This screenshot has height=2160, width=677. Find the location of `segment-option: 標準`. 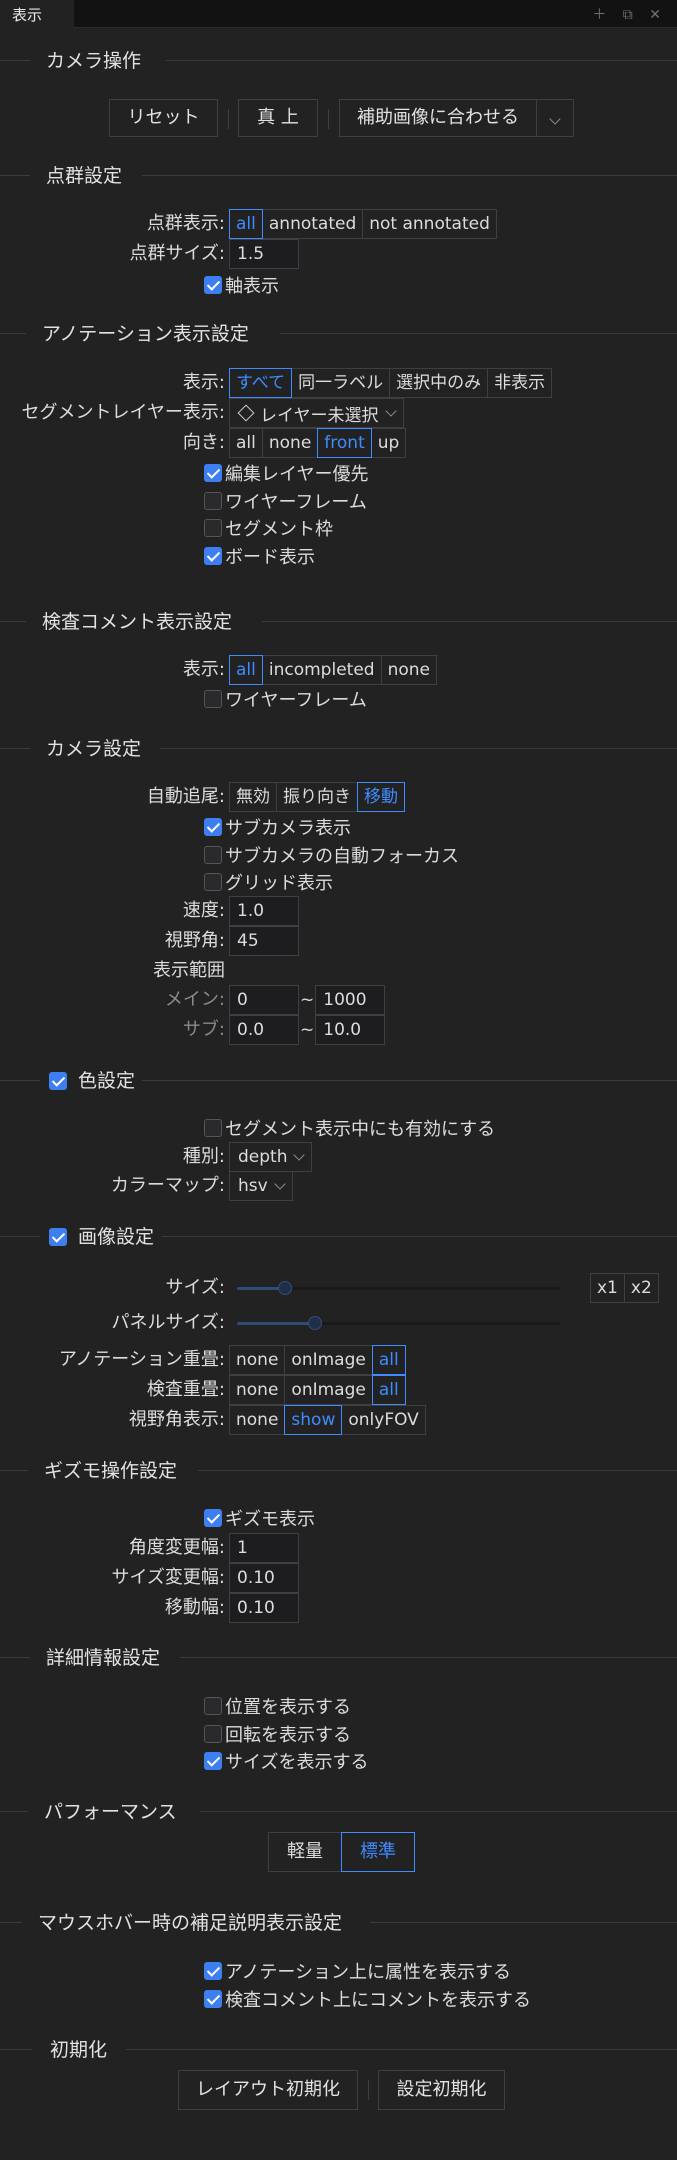

segment-option: 標準 is located at coordinates (378, 1852).